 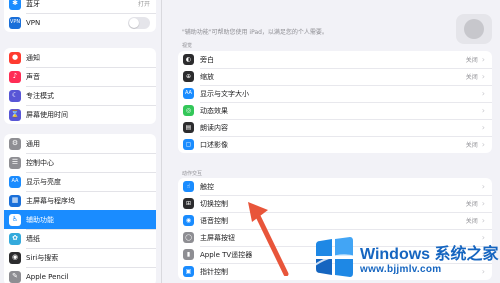 What do you see at coordinates (335, 127) in the screenshot?
I see `setting-row-spoken-content: ▤ 朗读内容 ›` at bounding box center [335, 127].